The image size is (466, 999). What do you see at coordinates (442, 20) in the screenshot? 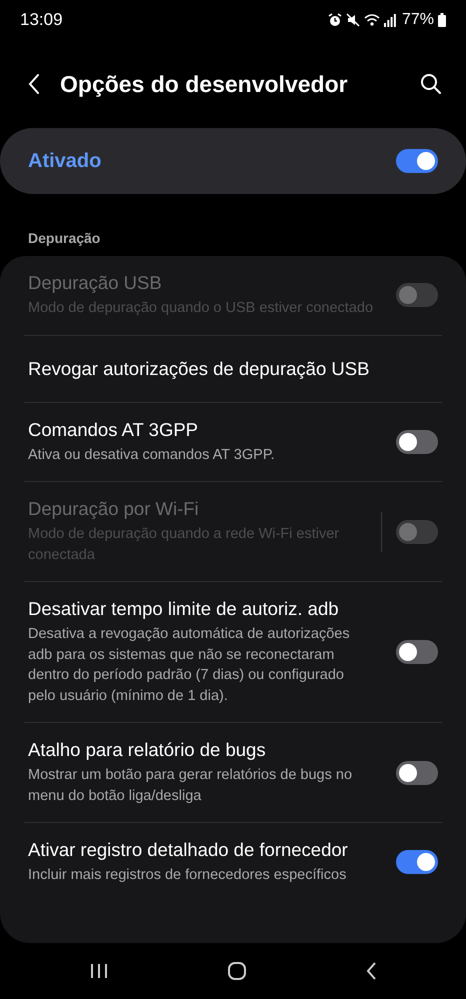
I see `battery-icon` at bounding box center [442, 20].